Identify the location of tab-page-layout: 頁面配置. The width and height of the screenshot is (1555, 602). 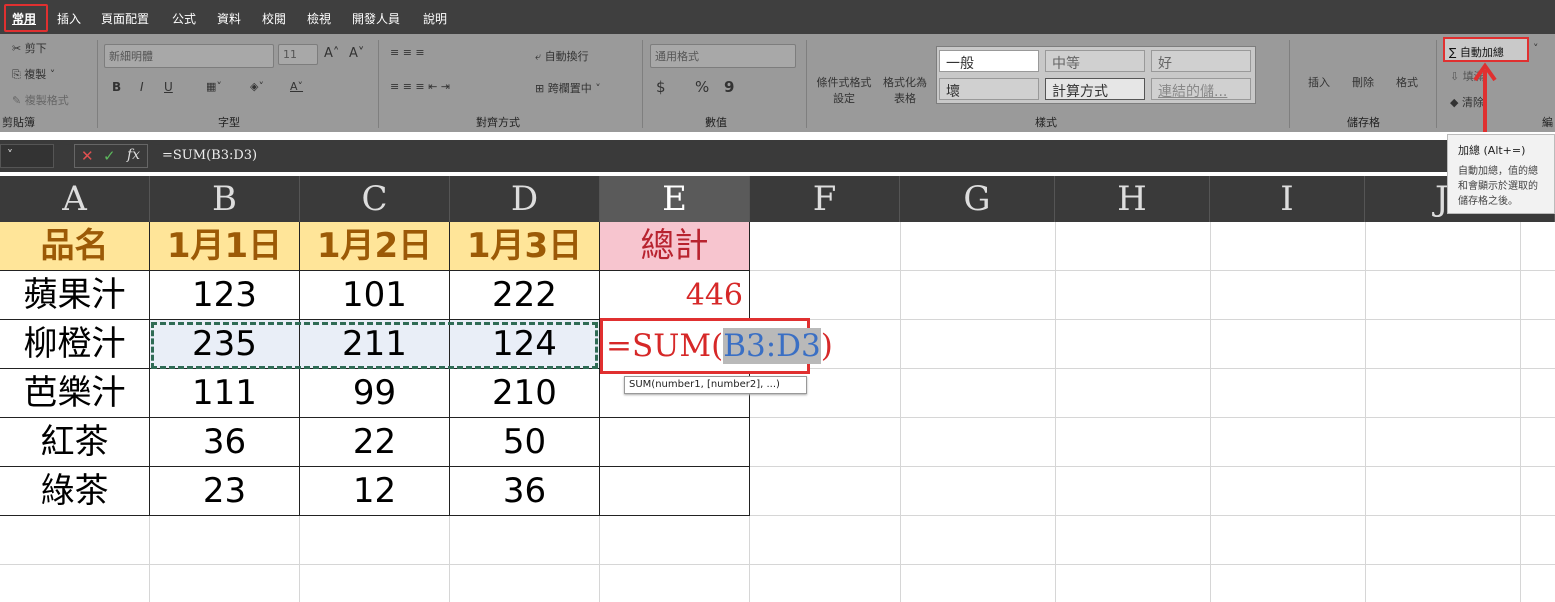
(125, 18).